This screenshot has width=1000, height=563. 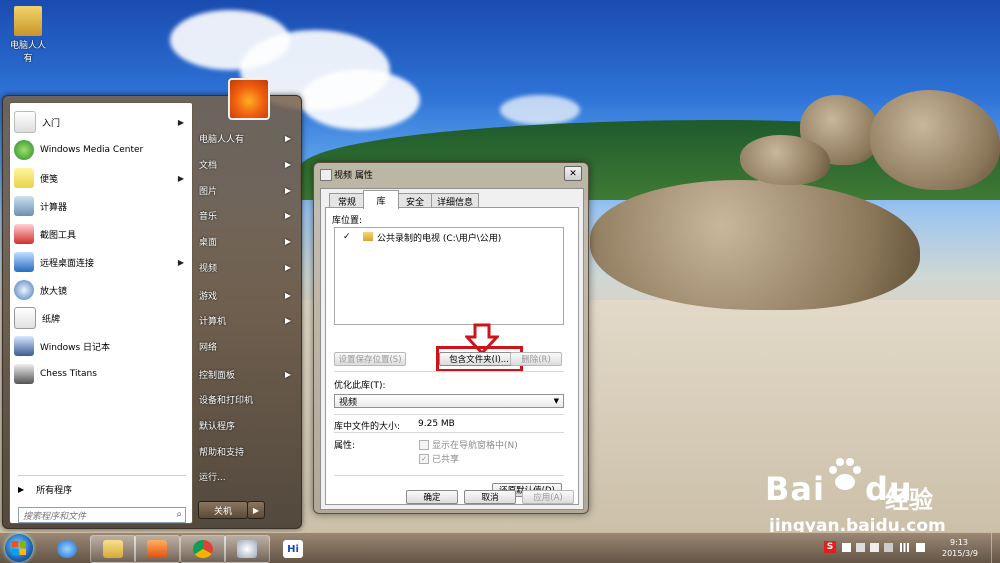 What do you see at coordinates (49, 179) in the screenshot?
I see `sm-item-label: 便笺` at bounding box center [49, 179].